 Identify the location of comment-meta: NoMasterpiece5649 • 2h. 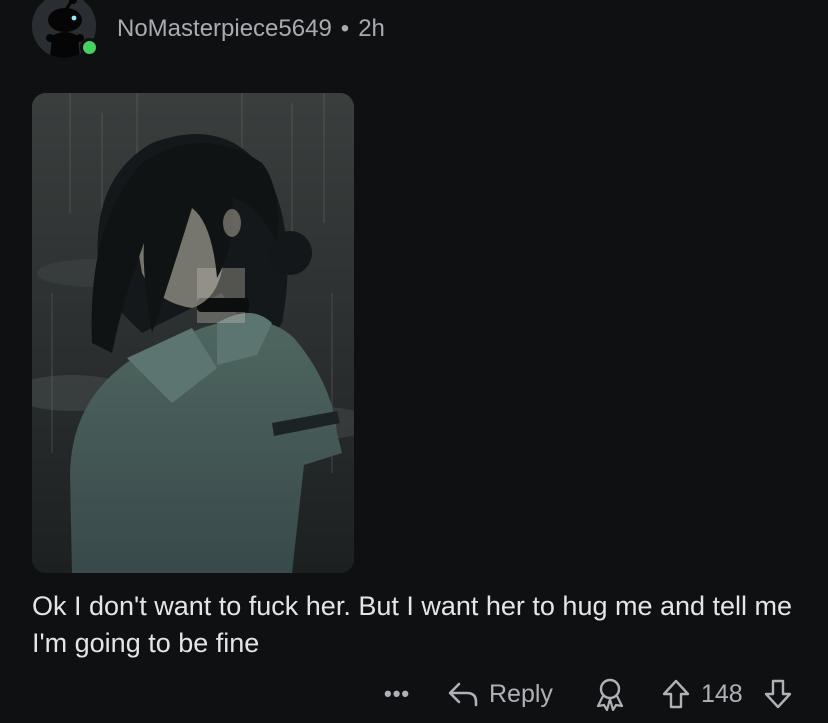
(251, 29).